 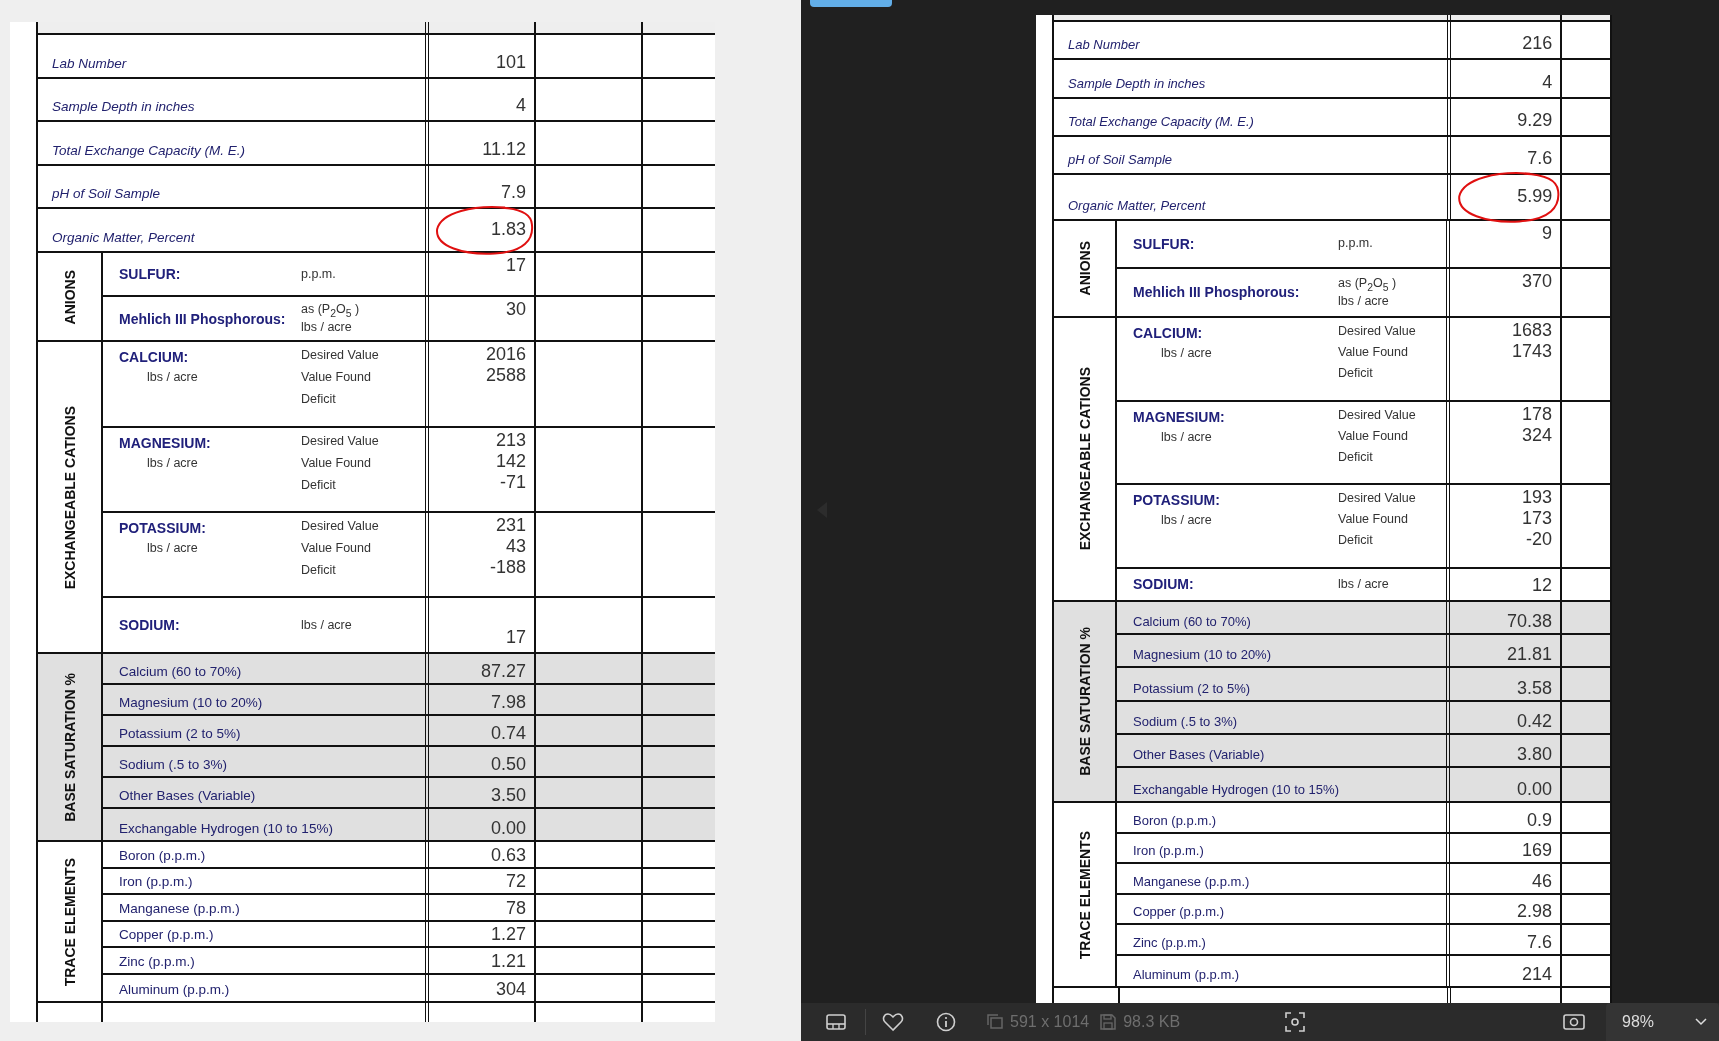 What do you see at coordinates (510, 440) in the screenshot?
I see `cell-value: 213` at bounding box center [510, 440].